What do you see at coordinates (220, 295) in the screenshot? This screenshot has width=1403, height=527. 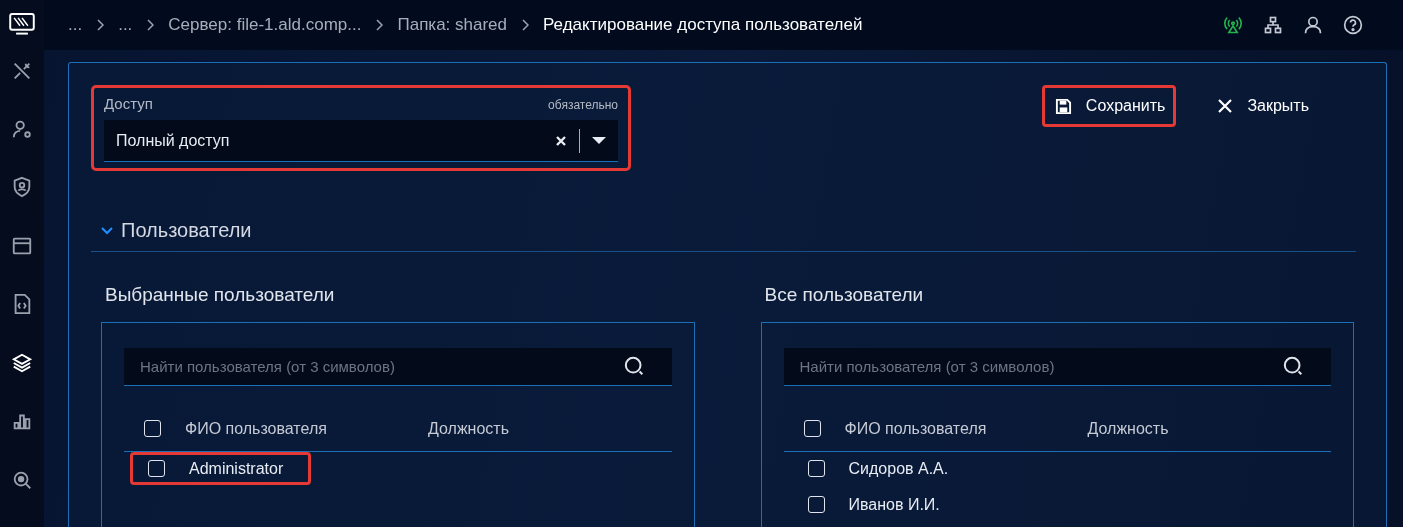 I see `panel-title: Выбранные пользователи` at bounding box center [220, 295].